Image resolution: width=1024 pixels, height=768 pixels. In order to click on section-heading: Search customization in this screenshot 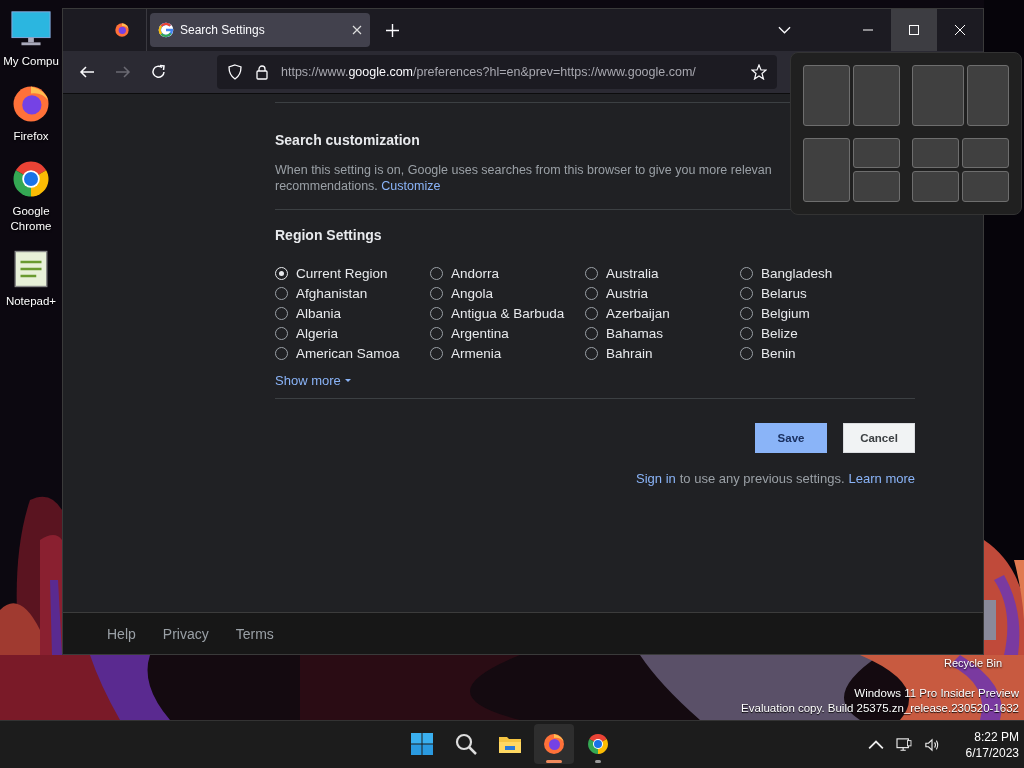, I will do `click(348, 140)`.